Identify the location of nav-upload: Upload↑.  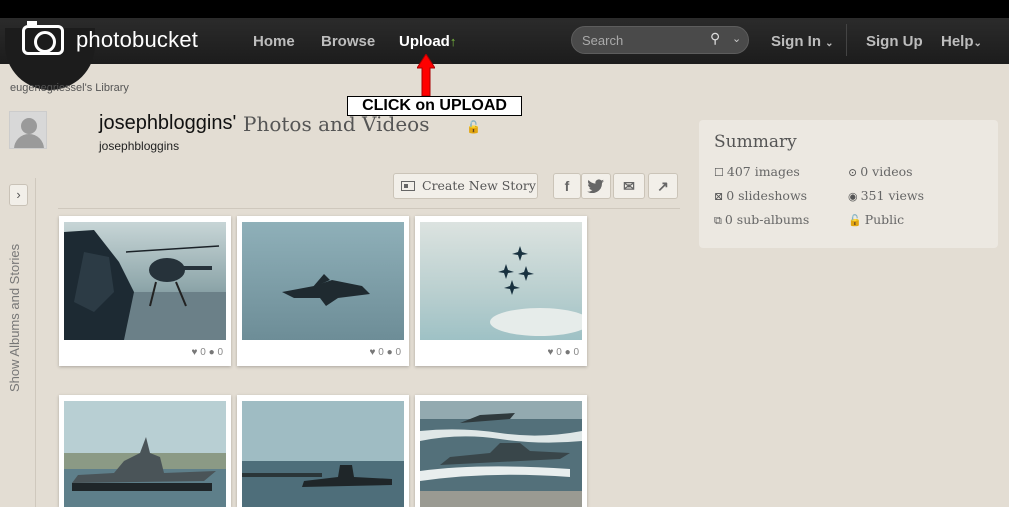
(427, 41).